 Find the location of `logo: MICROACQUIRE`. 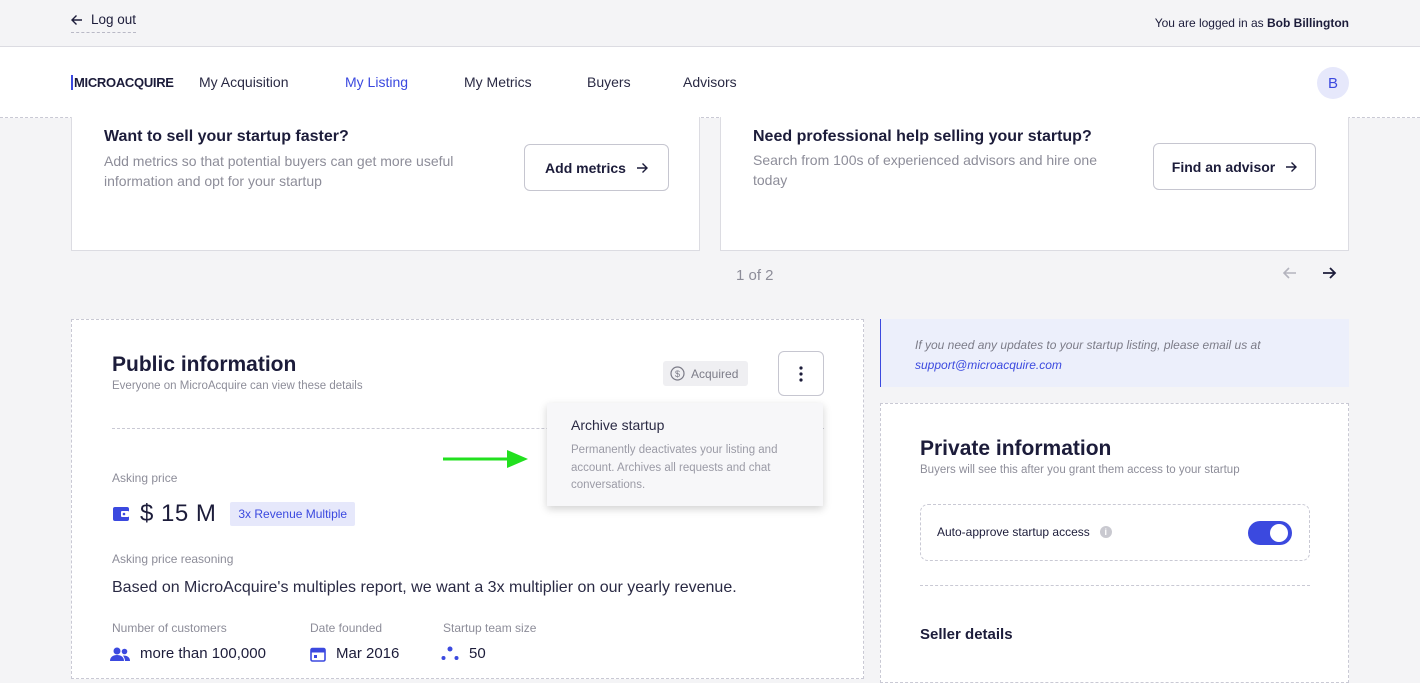

logo: MICROACQUIRE is located at coordinates (122, 82).